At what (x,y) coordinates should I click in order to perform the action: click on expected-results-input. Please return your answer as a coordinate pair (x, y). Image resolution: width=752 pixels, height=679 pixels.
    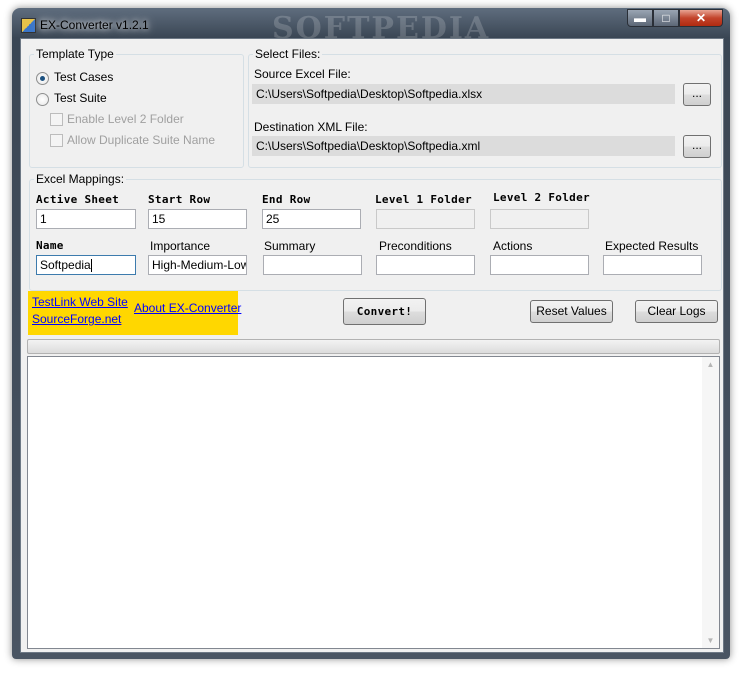
    Looking at the image, I should click on (652, 265).